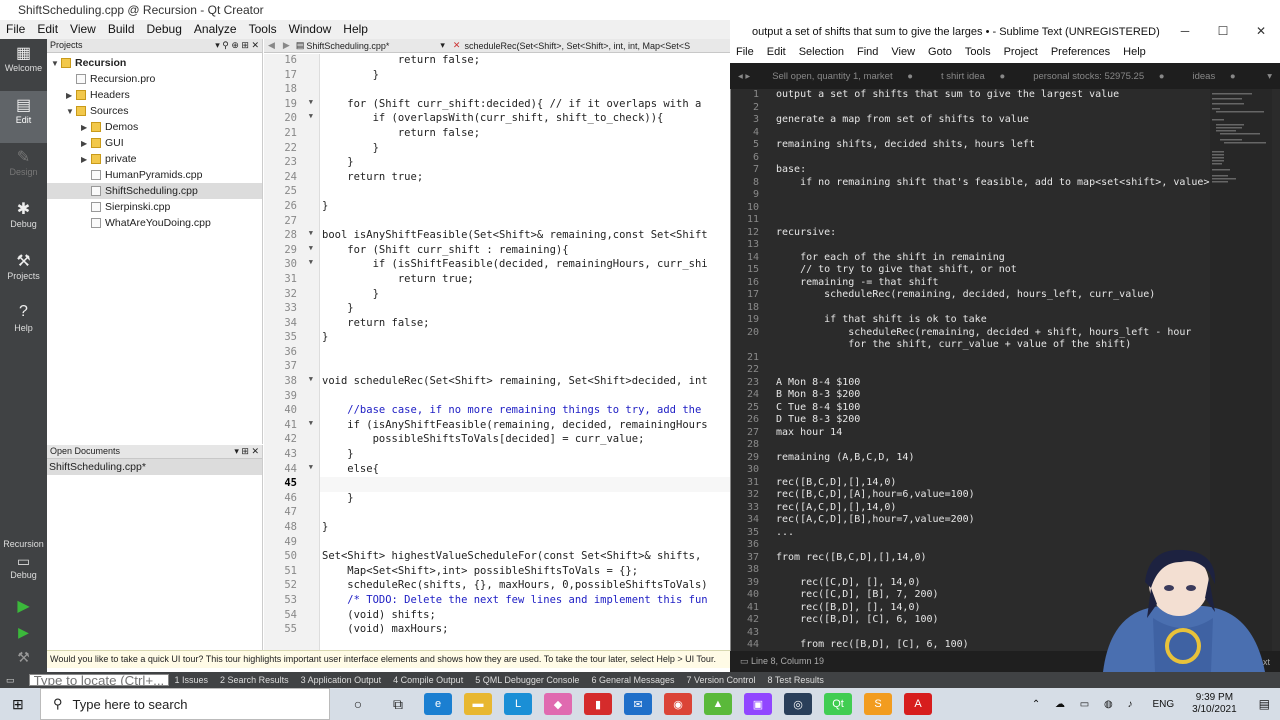  Describe the element at coordinates (1214, 704) in the screenshot. I see `clock: 9:39 PM 3/10/2021` at that location.